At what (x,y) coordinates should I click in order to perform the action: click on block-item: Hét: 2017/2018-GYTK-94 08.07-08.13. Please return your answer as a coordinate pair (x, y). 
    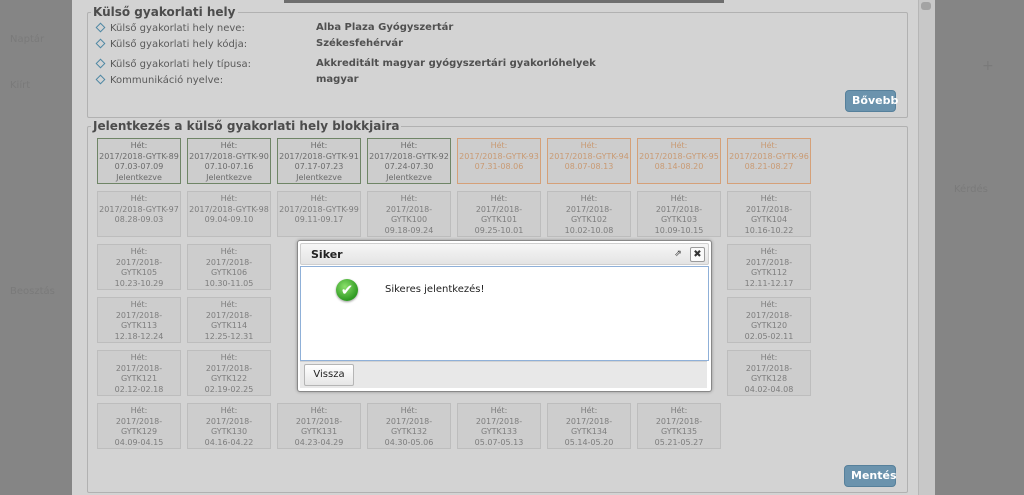
    Looking at the image, I should click on (589, 161).